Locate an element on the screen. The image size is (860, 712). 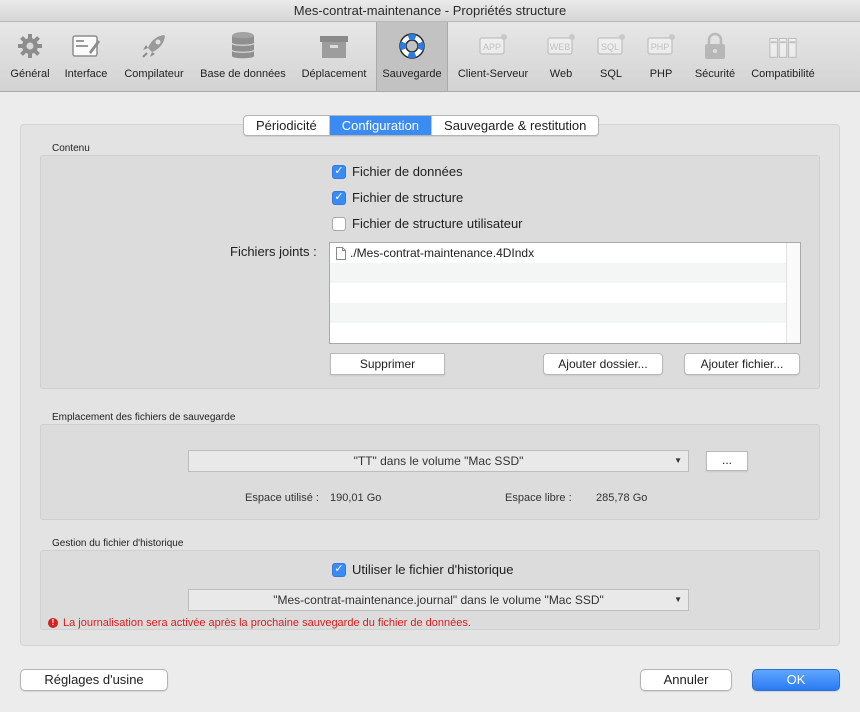
badge-text: PHP is located at coordinates (660, 47).